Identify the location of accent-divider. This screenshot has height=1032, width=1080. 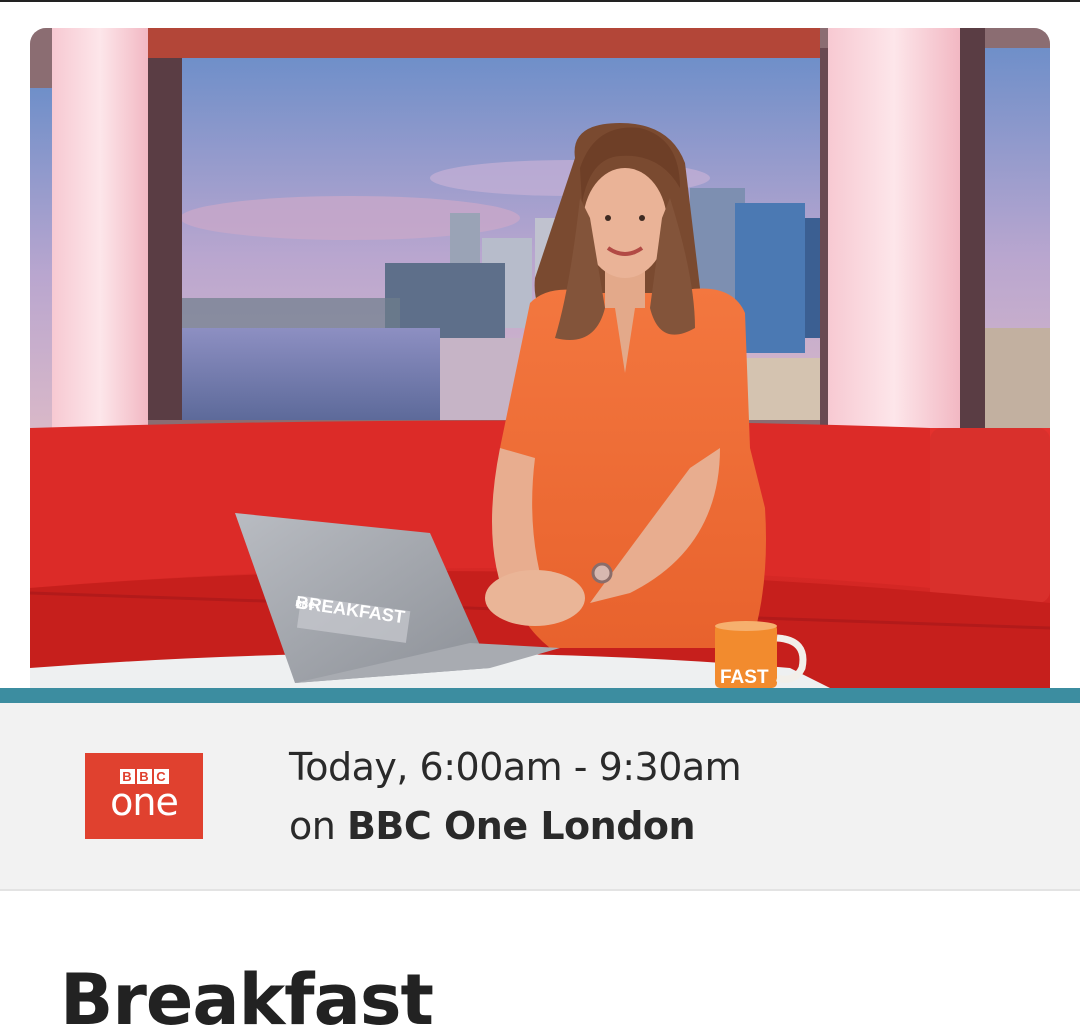
(540, 695).